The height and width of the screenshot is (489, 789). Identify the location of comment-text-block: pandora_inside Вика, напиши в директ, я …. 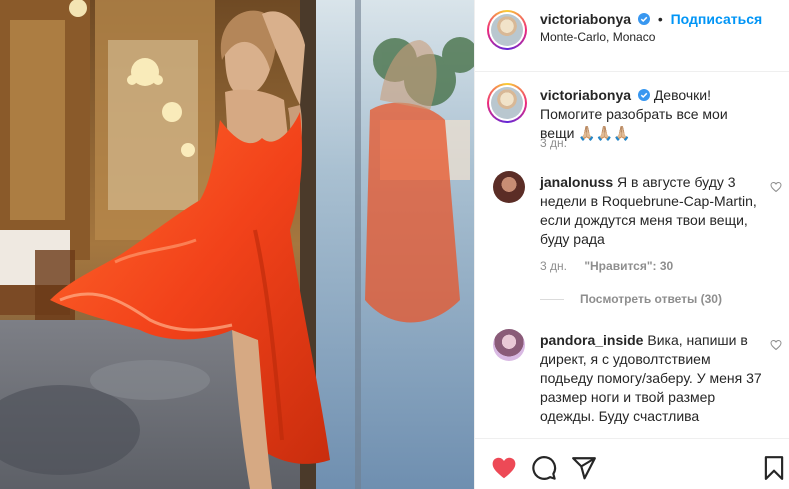
(652, 378).